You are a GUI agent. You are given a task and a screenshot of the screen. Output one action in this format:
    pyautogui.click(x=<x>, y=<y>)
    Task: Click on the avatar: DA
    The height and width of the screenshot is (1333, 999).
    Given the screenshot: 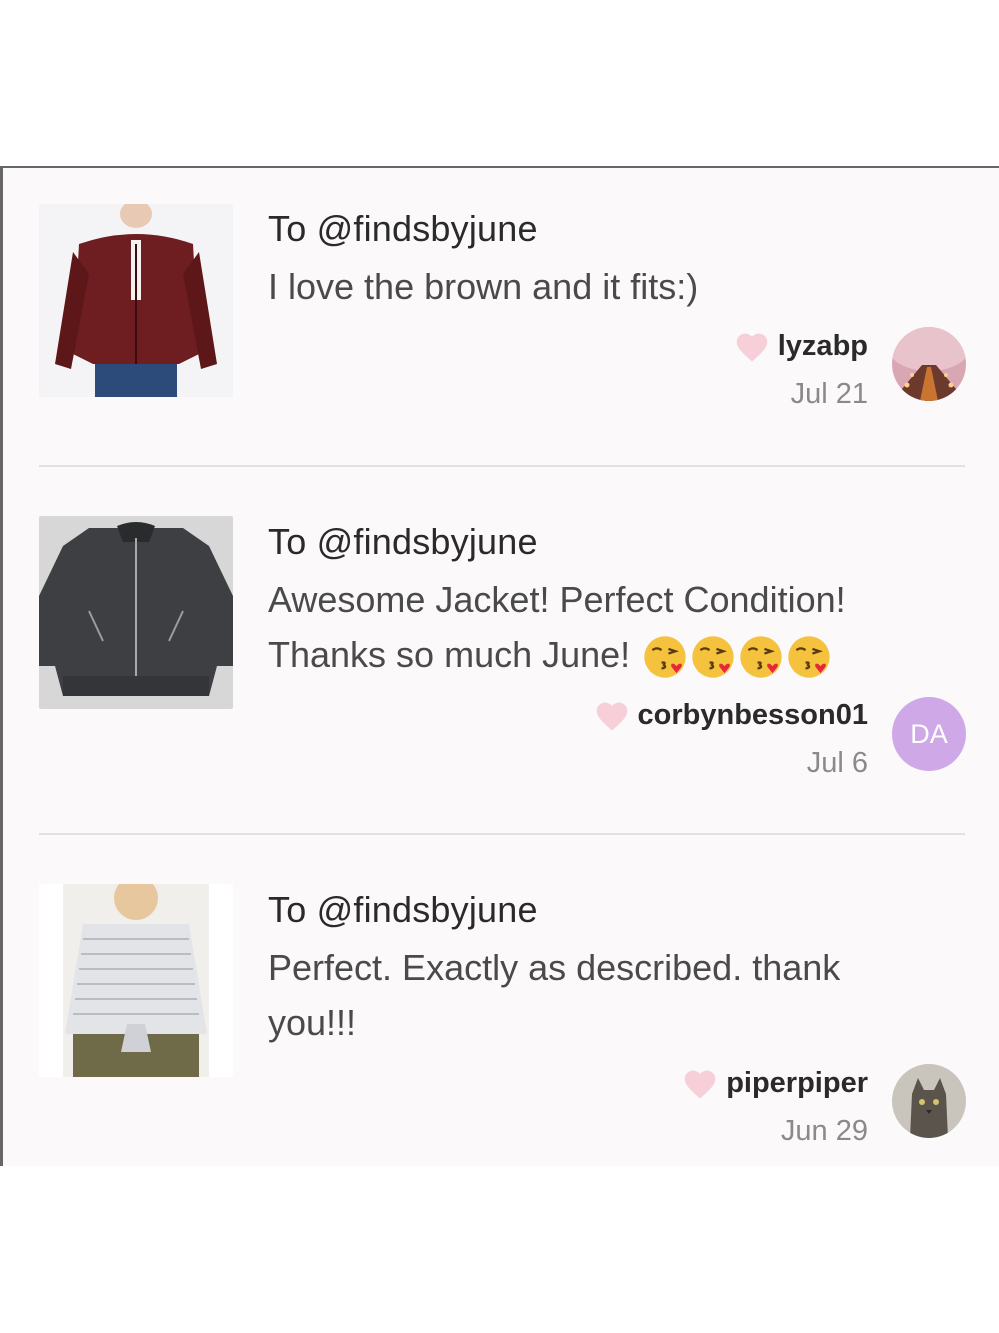 What is the action you would take?
    pyautogui.click(x=929, y=734)
    